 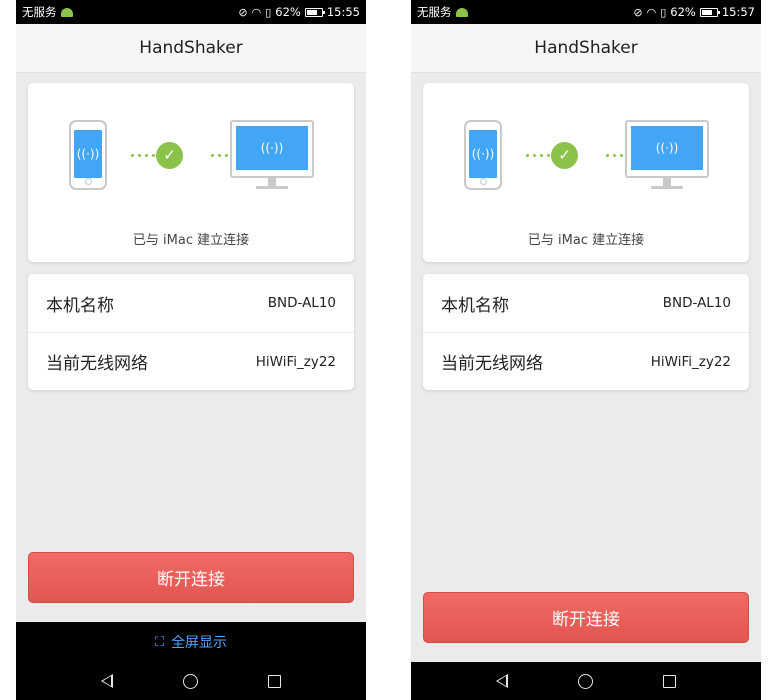 I want to click on clock: 15:55, so click(x=343, y=12).